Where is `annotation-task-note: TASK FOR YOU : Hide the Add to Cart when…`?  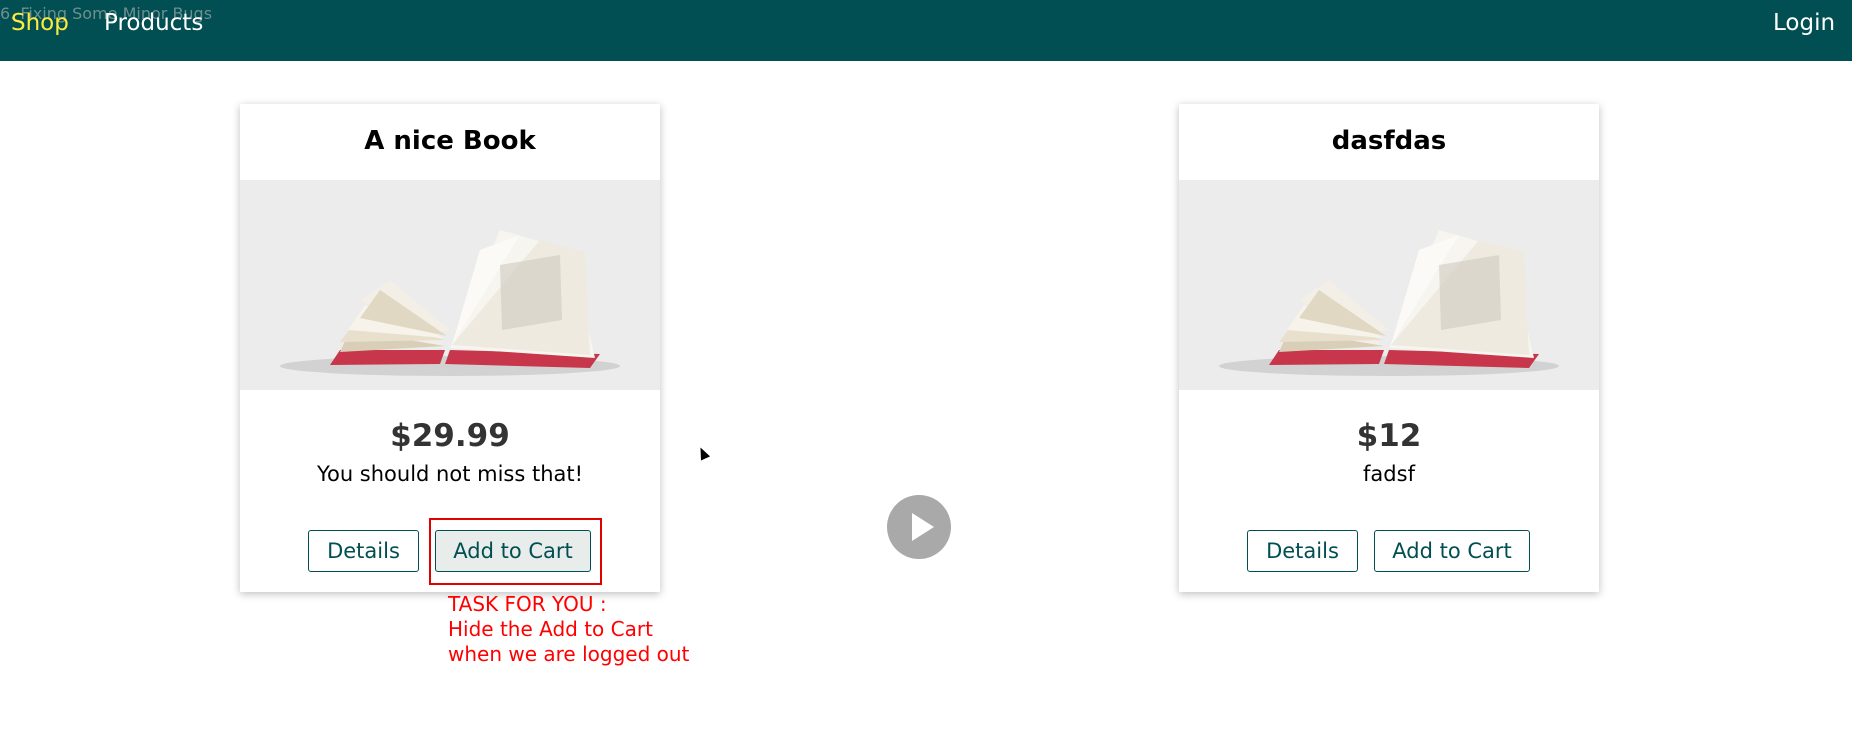 annotation-task-note: TASK FOR YOU : Hide the Add to Cart when… is located at coordinates (569, 629).